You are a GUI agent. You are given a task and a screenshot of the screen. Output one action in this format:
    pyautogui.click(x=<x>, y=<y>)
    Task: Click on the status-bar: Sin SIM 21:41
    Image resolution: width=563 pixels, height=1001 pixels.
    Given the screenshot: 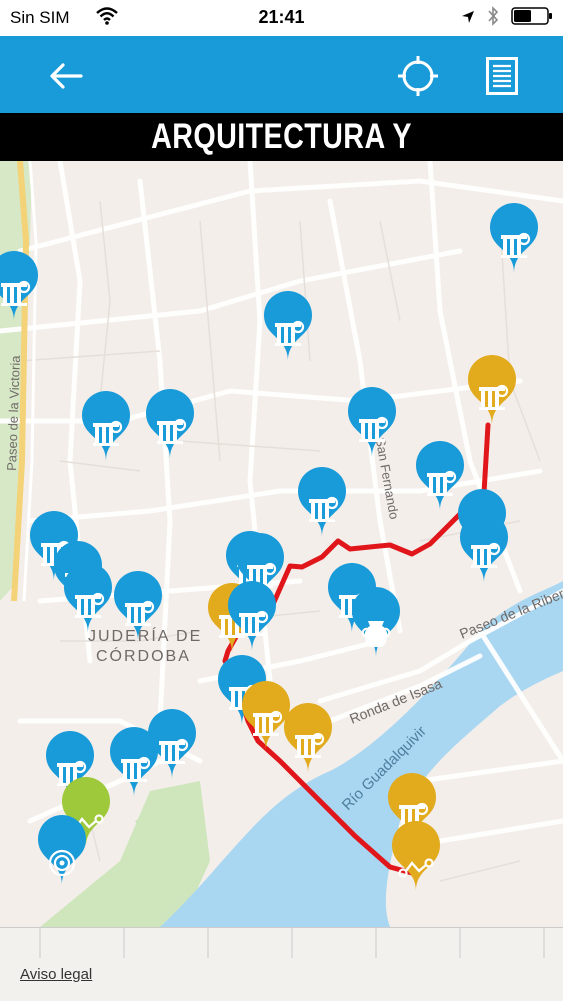 What is the action you would take?
    pyautogui.click(x=281, y=18)
    